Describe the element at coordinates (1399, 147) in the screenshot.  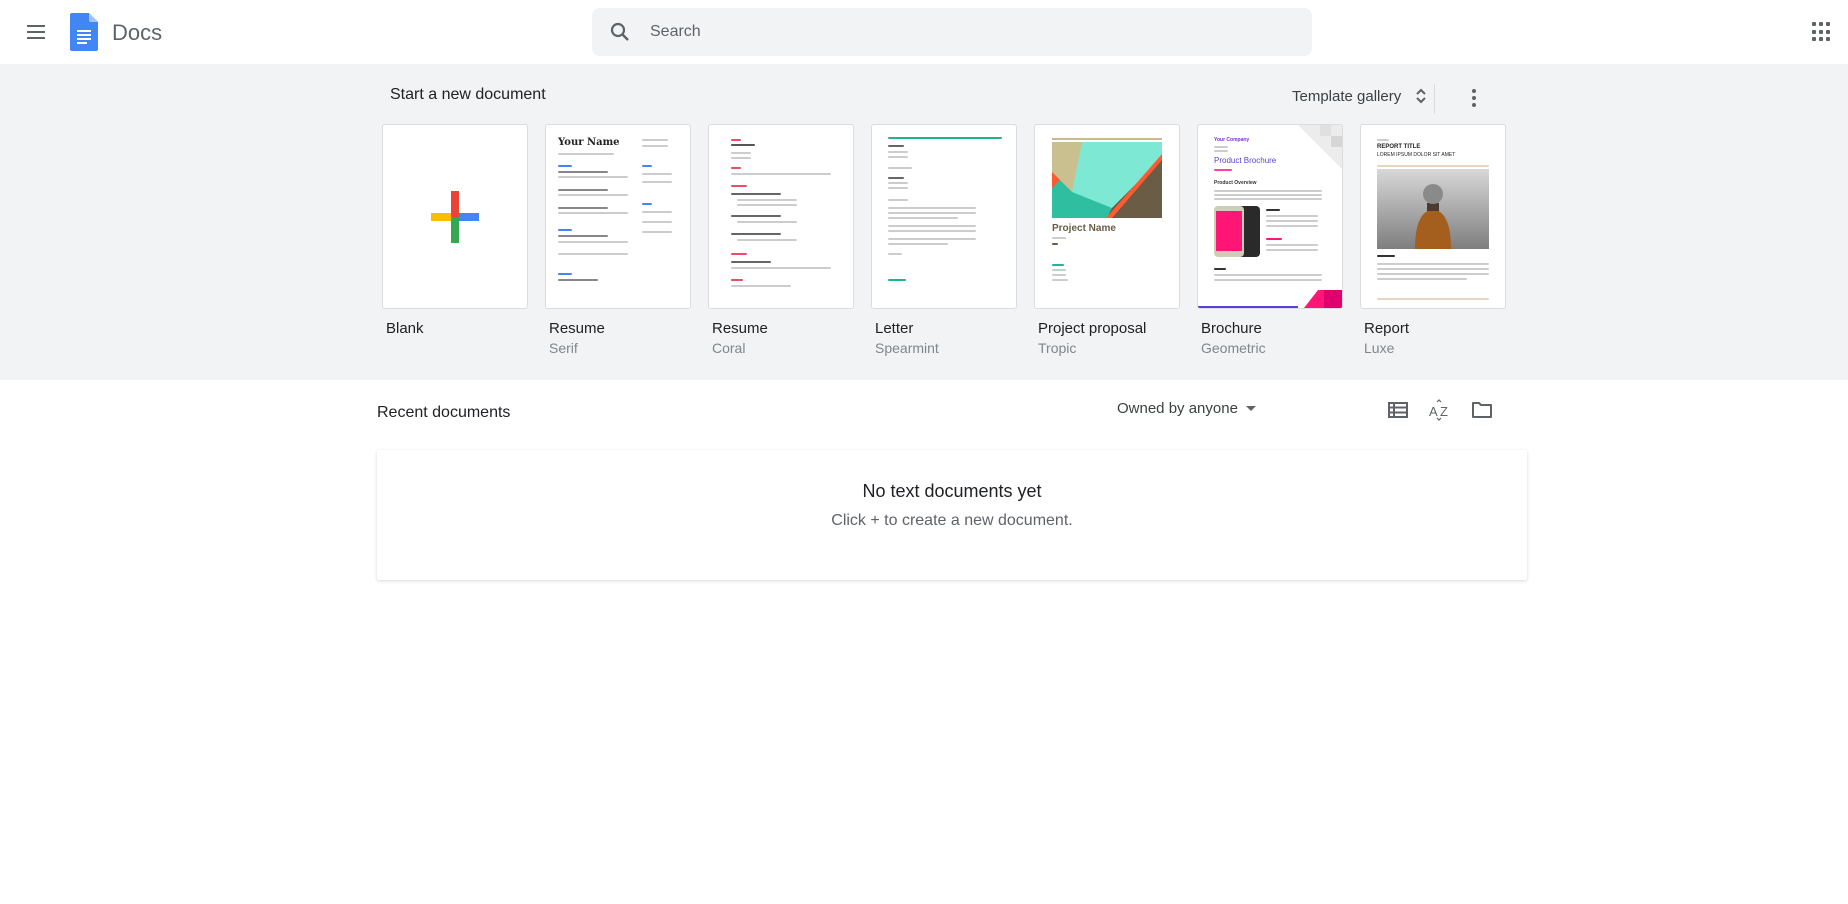
I see `thumb-heading: REPORT TITLE` at that location.